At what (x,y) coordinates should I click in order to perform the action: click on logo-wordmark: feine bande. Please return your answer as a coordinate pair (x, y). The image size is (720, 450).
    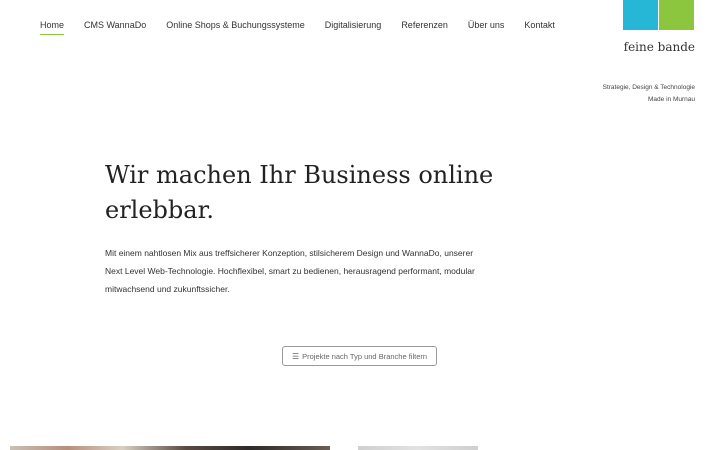
    Looking at the image, I should click on (659, 47).